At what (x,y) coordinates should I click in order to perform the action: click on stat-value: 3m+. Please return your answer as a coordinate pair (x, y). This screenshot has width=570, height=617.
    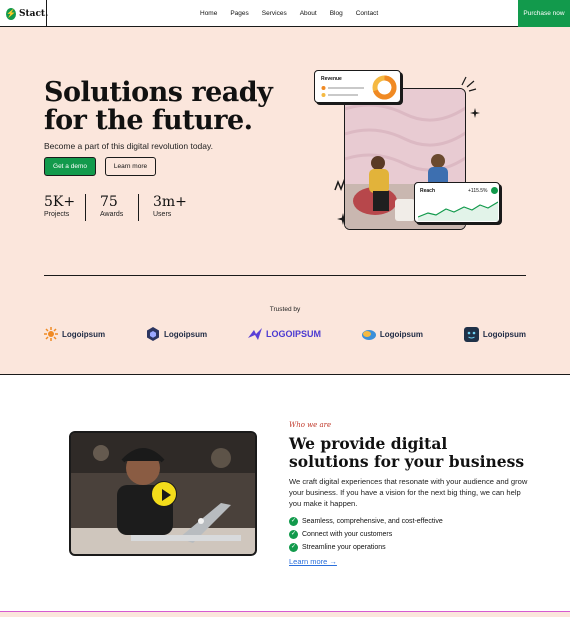
    Looking at the image, I should click on (170, 202).